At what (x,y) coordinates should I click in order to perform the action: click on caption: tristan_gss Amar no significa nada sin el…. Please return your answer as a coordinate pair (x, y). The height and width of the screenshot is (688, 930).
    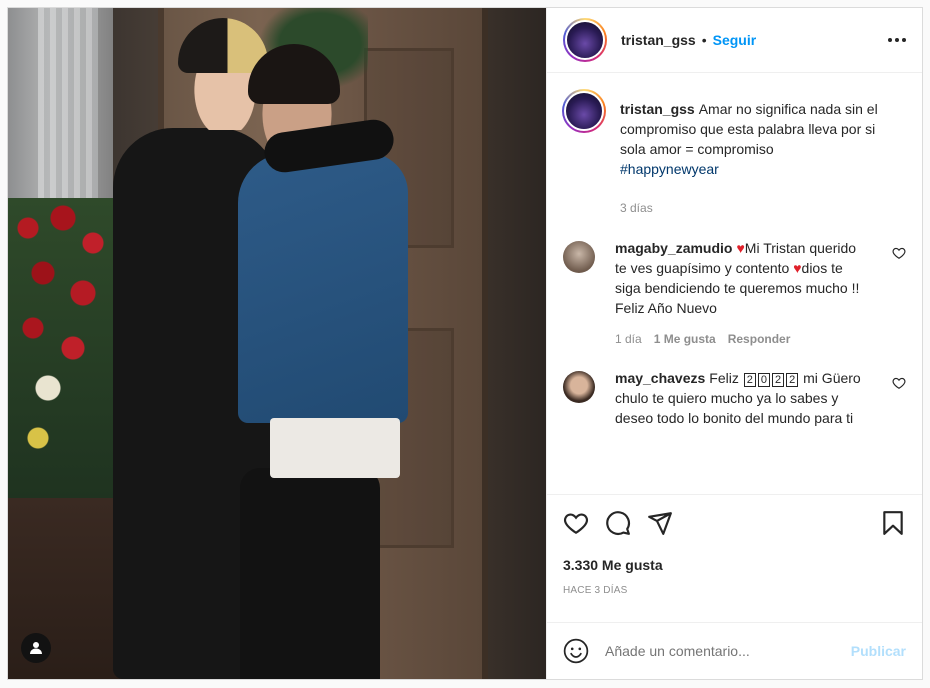
    Looking at the image, I should click on (734, 152).